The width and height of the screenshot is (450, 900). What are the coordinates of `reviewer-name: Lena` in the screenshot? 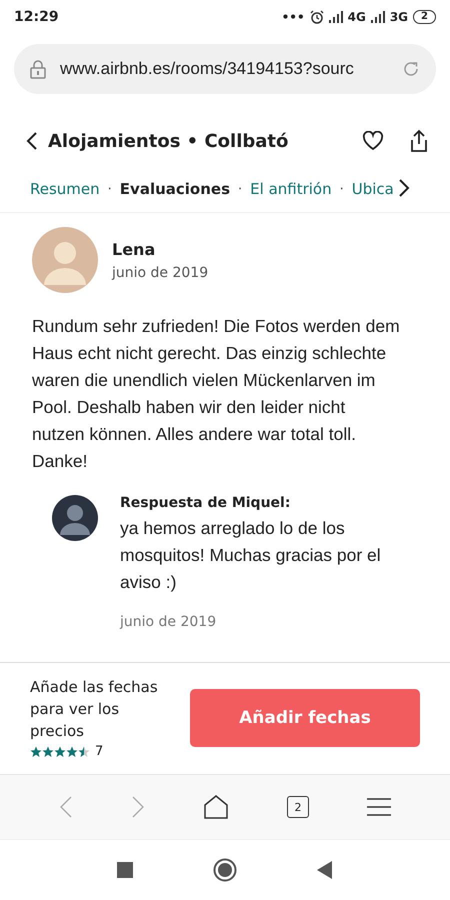 It's located at (134, 249).